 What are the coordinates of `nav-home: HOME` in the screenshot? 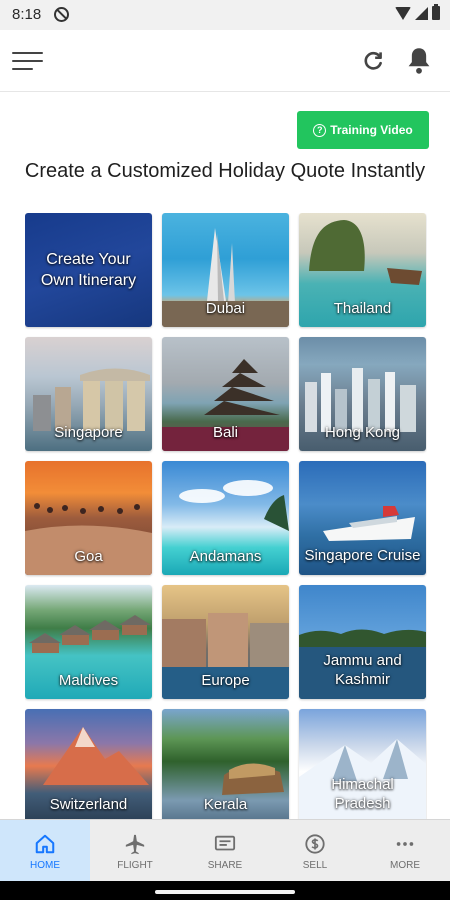 It's located at (45, 851).